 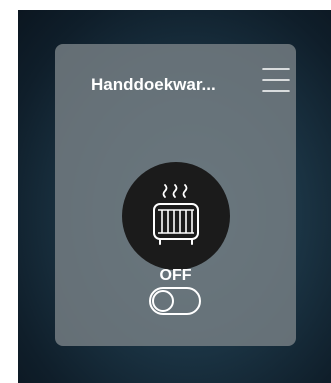 I want to click on device-button, so click(x=176, y=216).